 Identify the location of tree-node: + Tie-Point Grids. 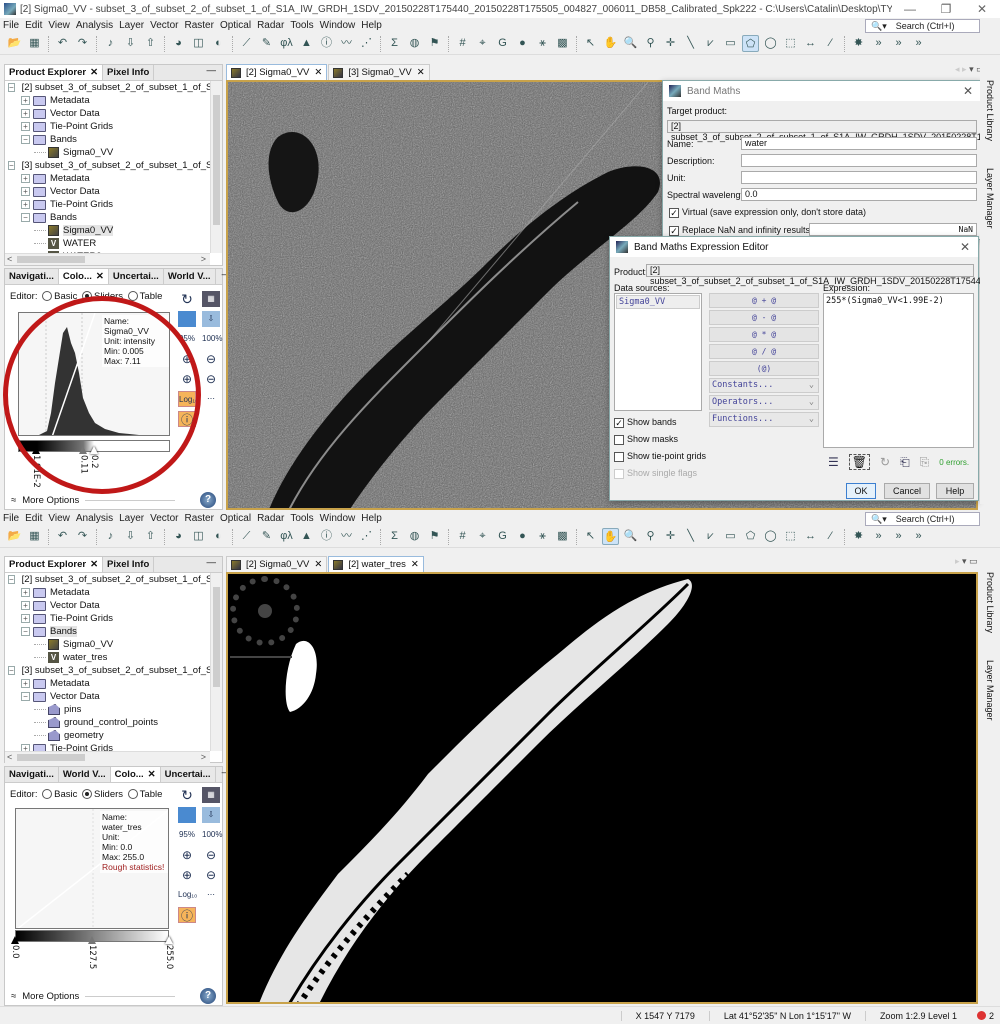
(115, 746).